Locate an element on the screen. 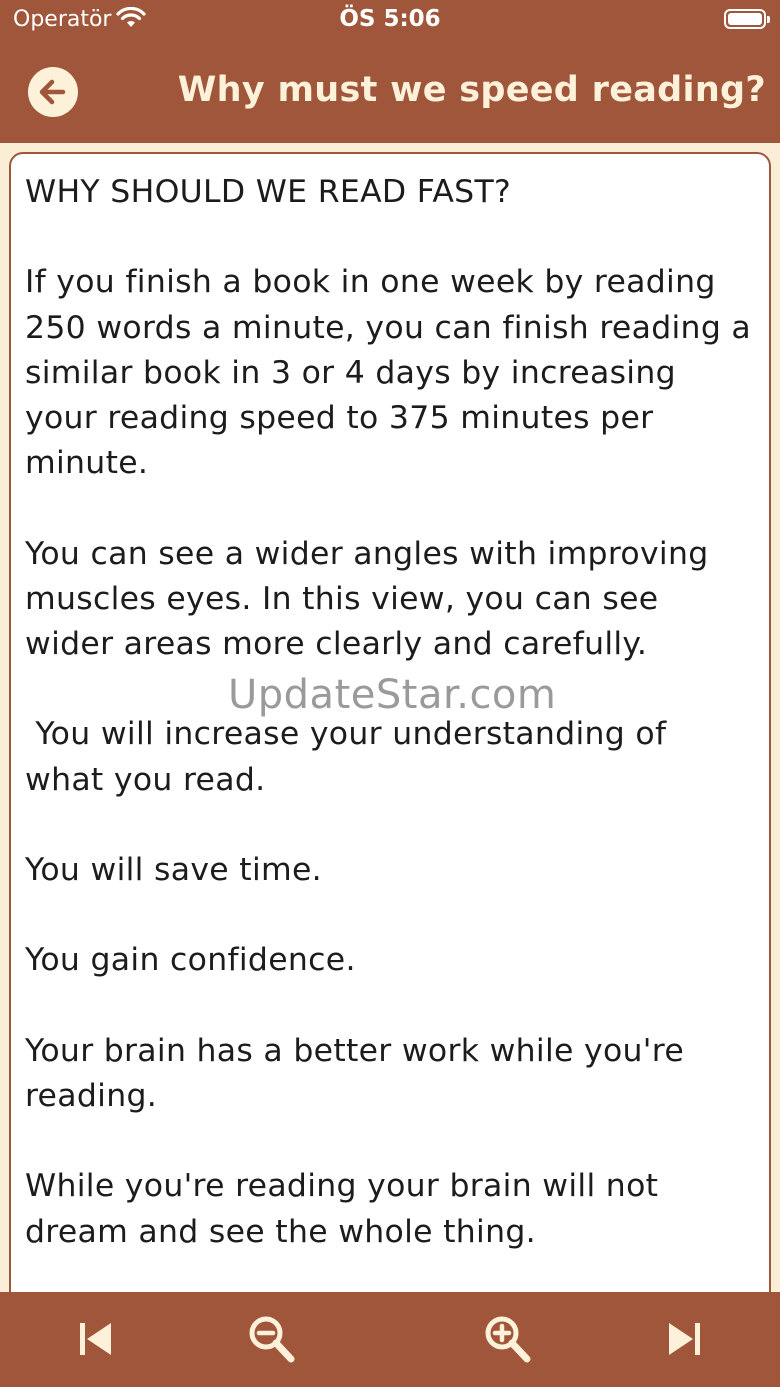  zoom-out-button is located at coordinates (271, 1339).